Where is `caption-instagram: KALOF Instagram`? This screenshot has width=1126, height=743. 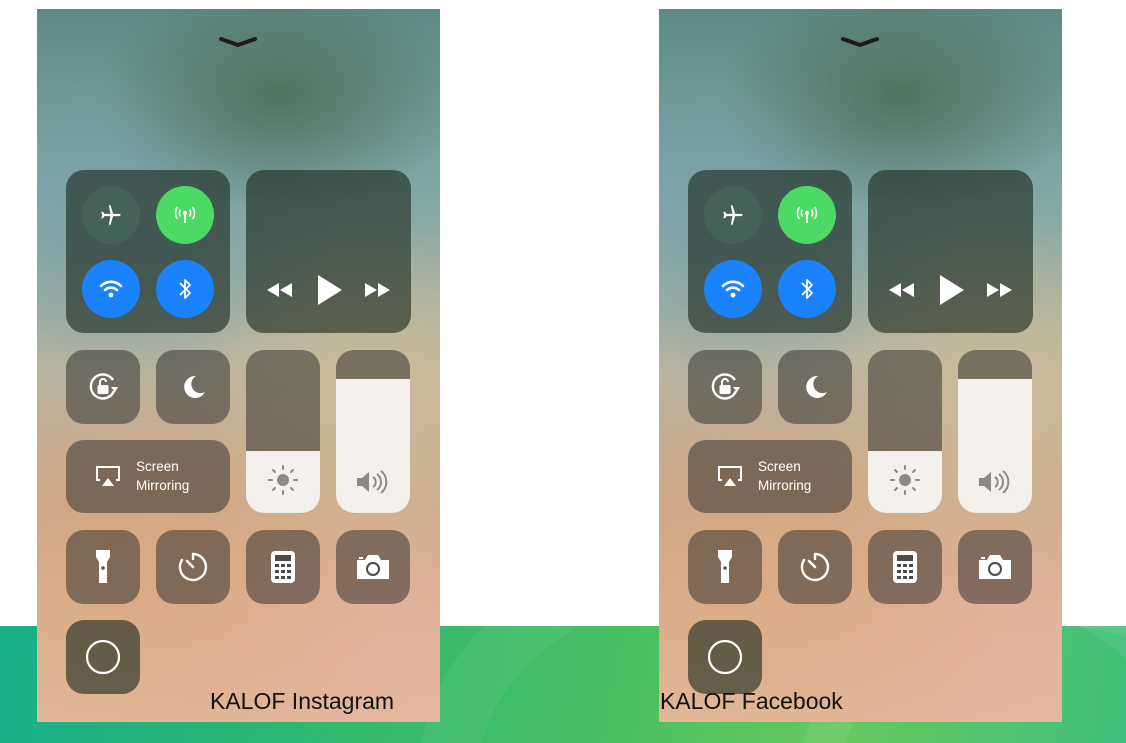
caption-instagram: KALOF Instagram is located at coordinates (302, 701).